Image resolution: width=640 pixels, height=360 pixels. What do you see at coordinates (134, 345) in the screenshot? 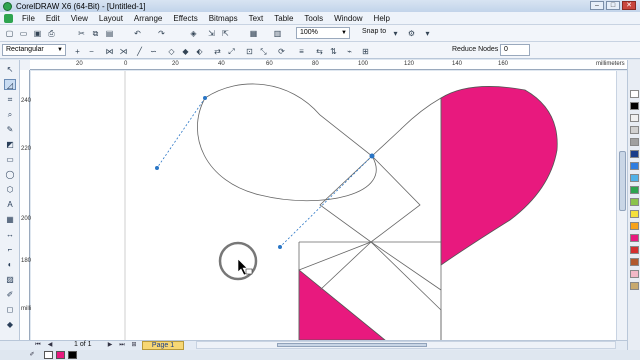
I see `add-page-icon: ⊞` at bounding box center [134, 345].